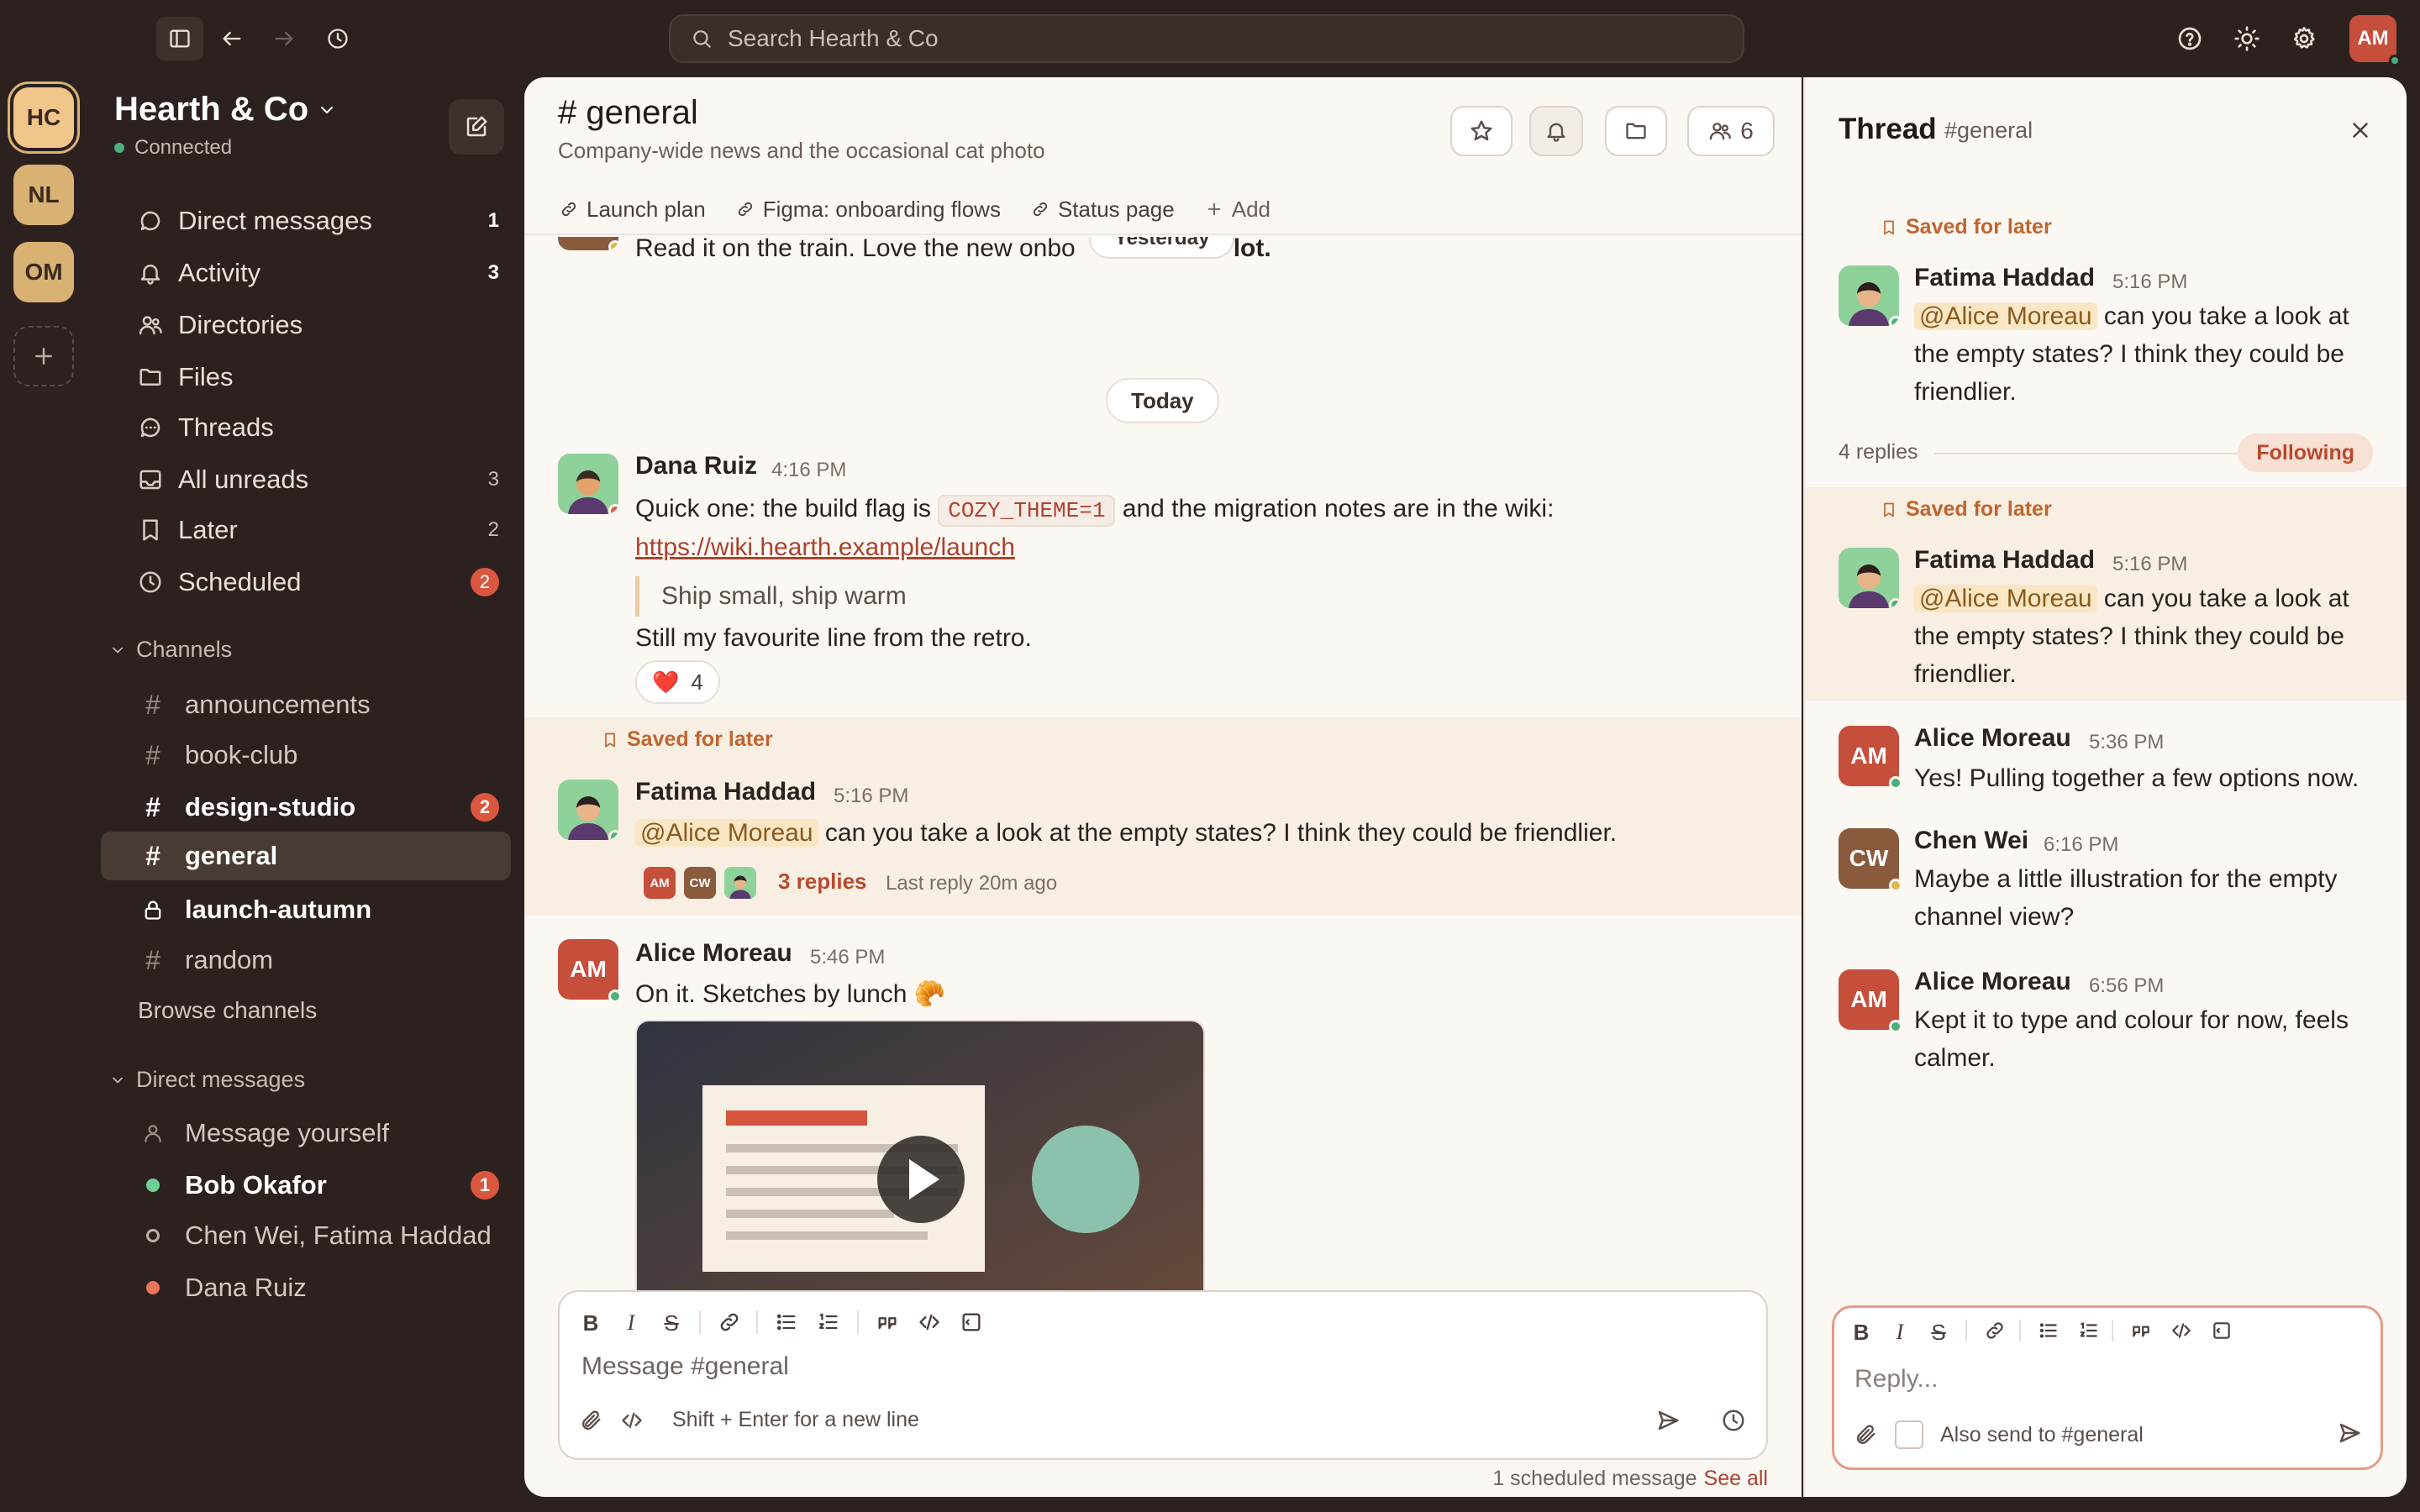 Image resolution: width=2420 pixels, height=1512 pixels. What do you see at coordinates (1736, 1478) in the screenshot?
I see `see-all-link: See all` at bounding box center [1736, 1478].